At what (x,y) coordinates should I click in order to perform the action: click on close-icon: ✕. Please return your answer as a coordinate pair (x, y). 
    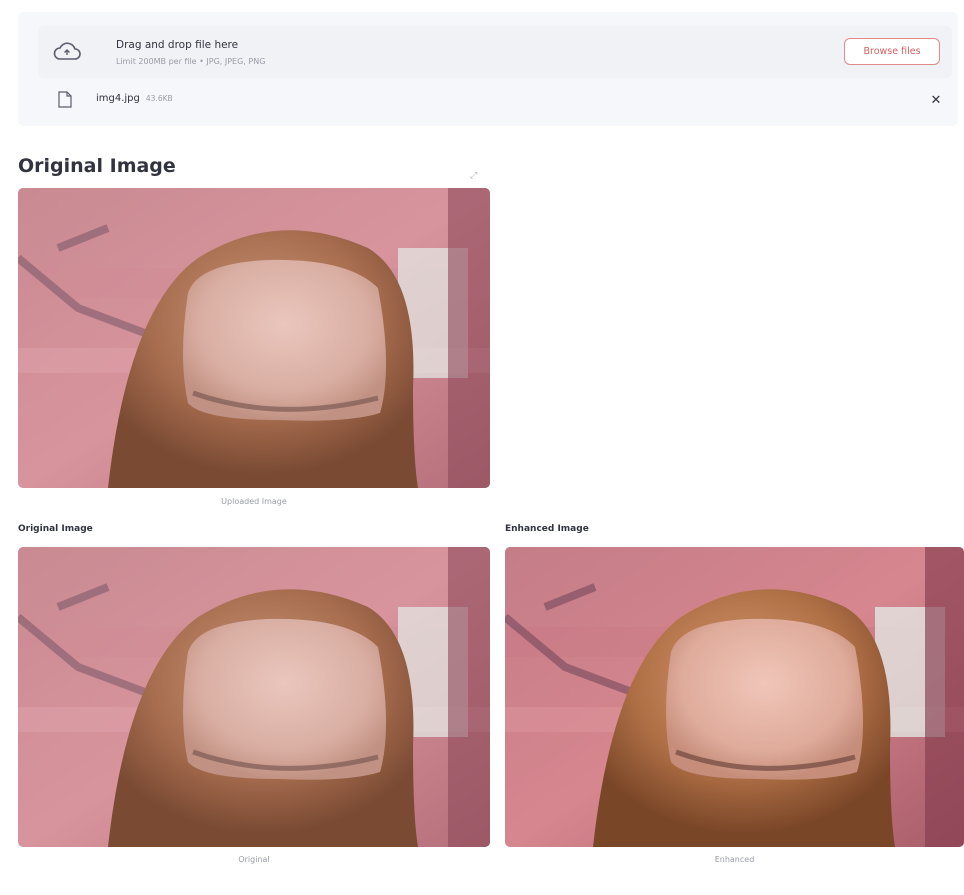
    Looking at the image, I should click on (936, 100).